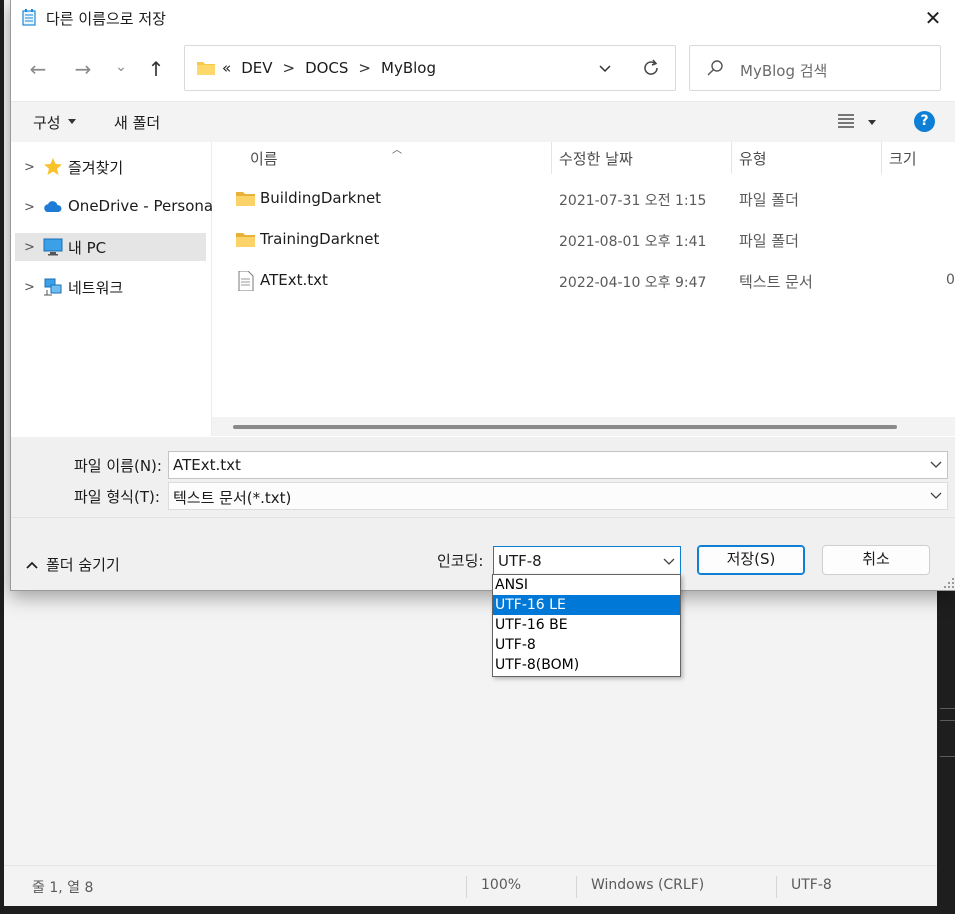 The width and height of the screenshot is (955, 914). What do you see at coordinates (483, 18) in the screenshot?
I see `title-bar: 다른 이름으로 저장 ✕` at bounding box center [483, 18].